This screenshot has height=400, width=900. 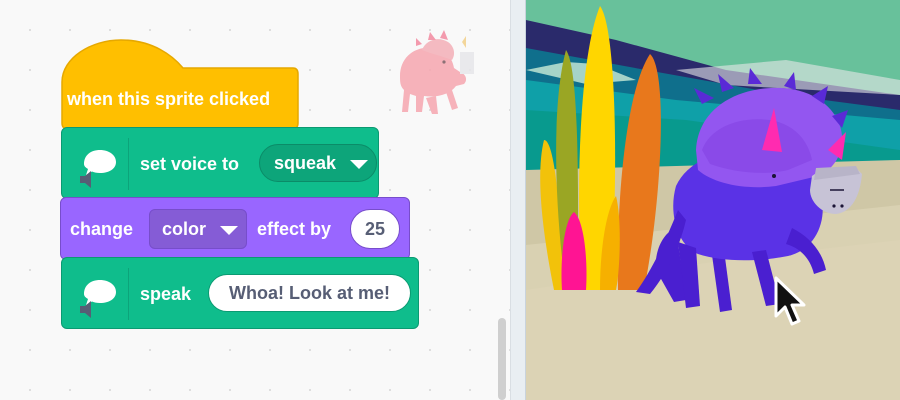 I want to click on set-voice-label: set voice to, so click(x=190, y=164).